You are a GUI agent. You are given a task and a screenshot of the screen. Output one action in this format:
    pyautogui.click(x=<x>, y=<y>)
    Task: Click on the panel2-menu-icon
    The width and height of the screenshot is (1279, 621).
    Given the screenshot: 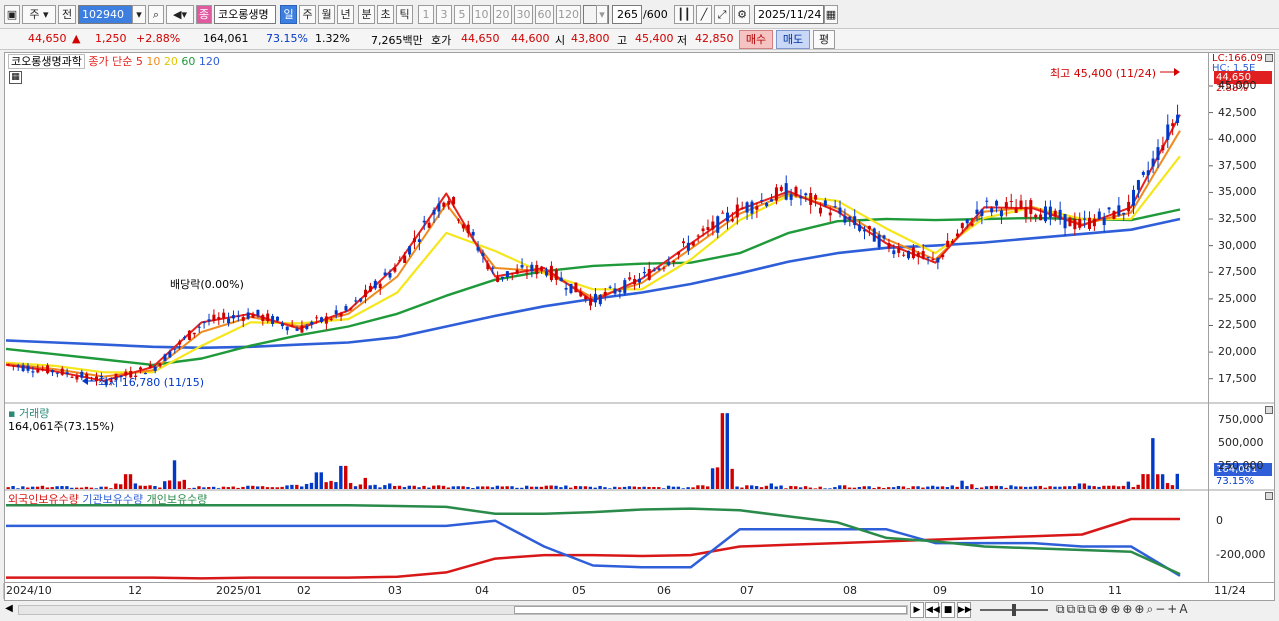 What is the action you would take?
    pyautogui.click(x=1269, y=410)
    